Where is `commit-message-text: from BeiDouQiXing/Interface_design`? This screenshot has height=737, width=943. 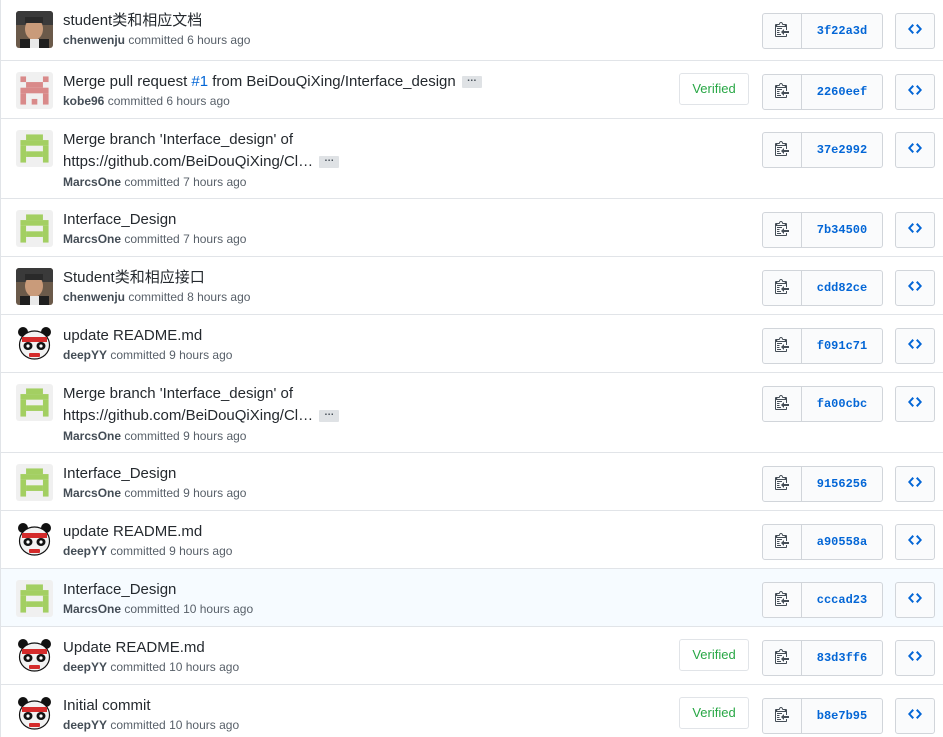
commit-message-text: from BeiDouQiXing/Interface_design is located at coordinates (331, 81).